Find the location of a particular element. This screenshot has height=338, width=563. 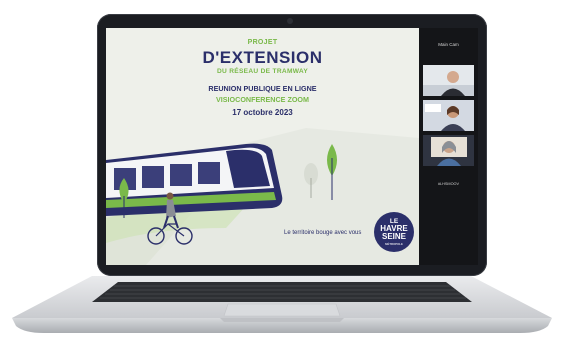

le-havre-seine-logo: LE HAVRE SEINE MÉTROPOLE is located at coordinates (394, 232).